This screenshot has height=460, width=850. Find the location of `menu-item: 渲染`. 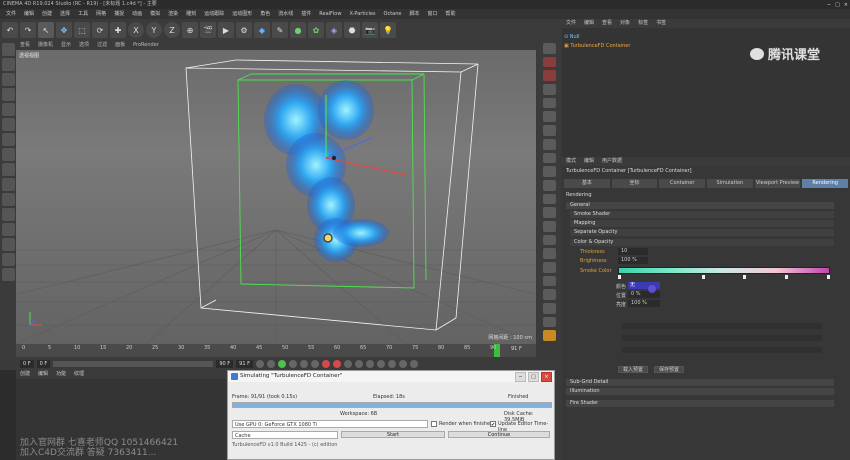

menu-item: 渲染 is located at coordinates (173, 14).